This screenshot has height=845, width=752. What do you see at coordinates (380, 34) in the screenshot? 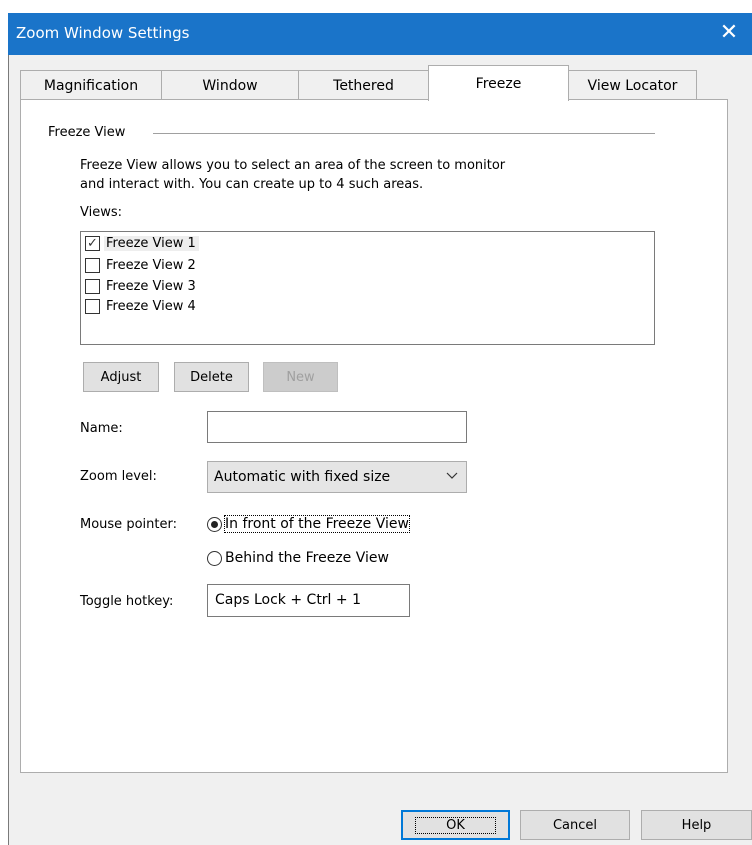
I see `title-bar: Zoom Window Settings ✕` at bounding box center [380, 34].